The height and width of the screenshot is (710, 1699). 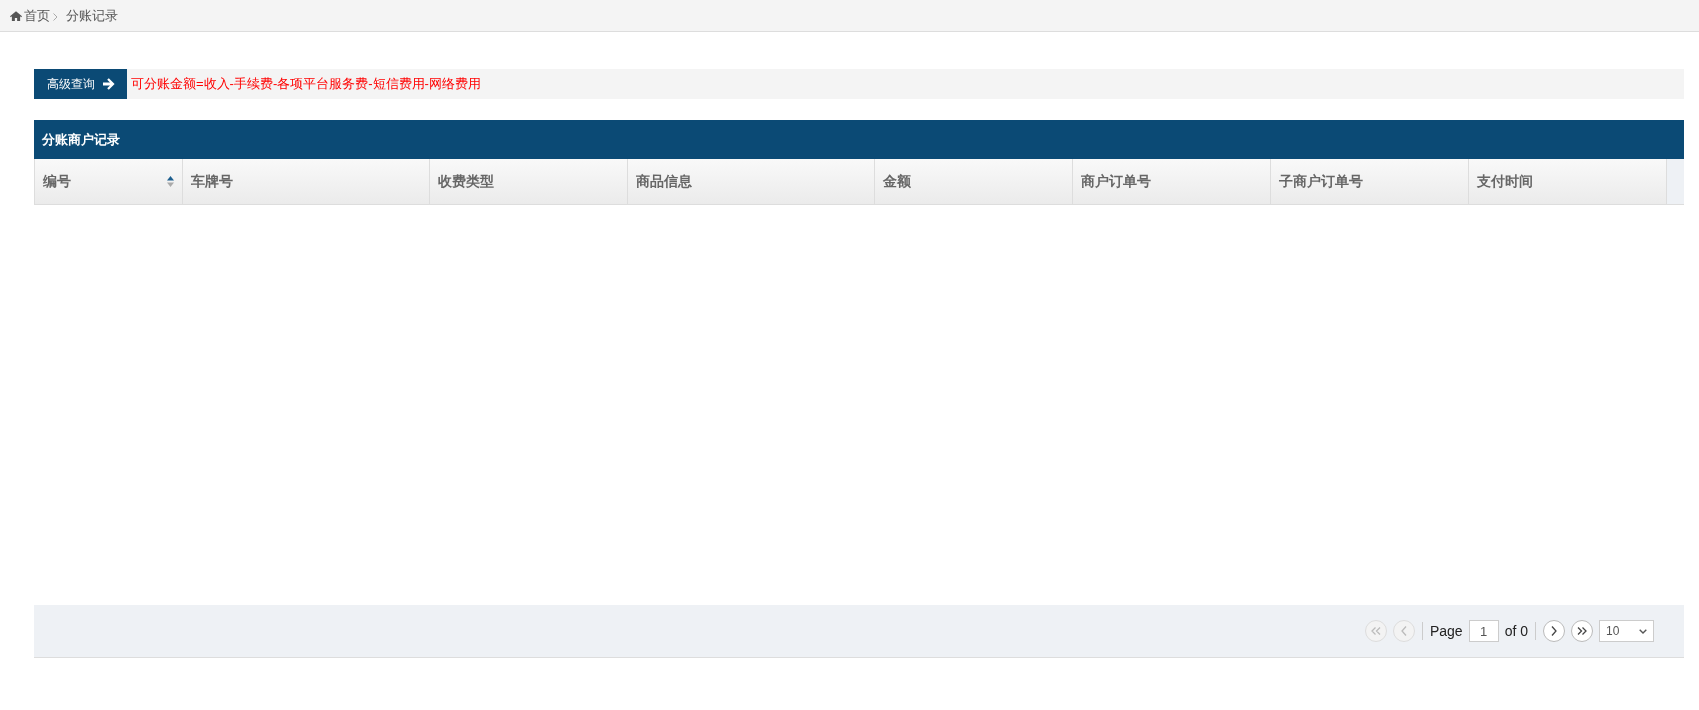 What do you see at coordinates (1375, 631) in the screenshot?
I see `double-chevron-left-icon` at bounding box center [1375, 631].